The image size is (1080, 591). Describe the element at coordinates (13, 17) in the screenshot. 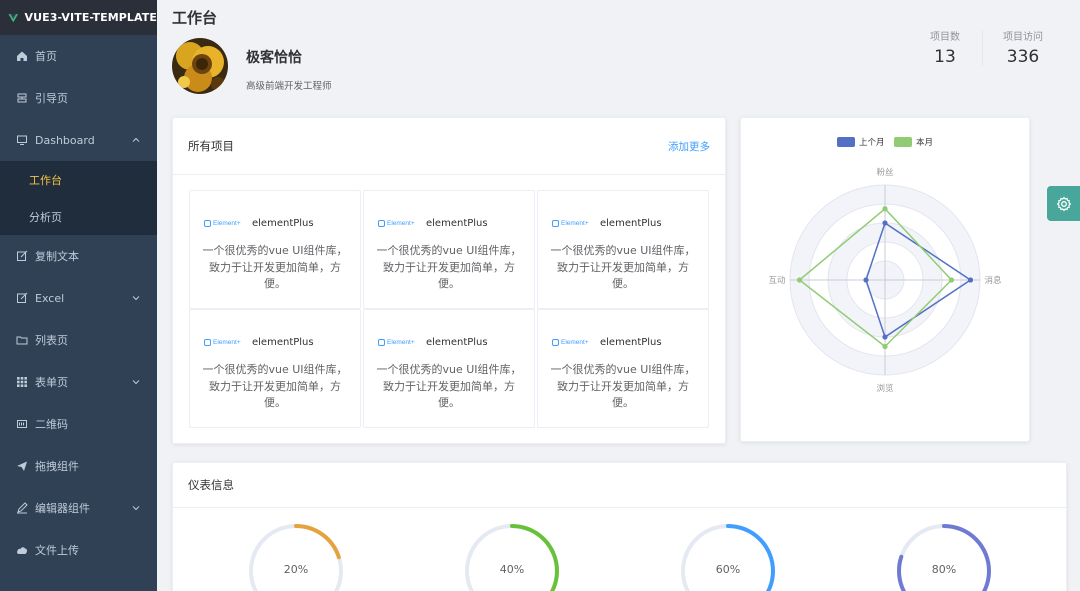

I see `vue-logo-icon` at that location.